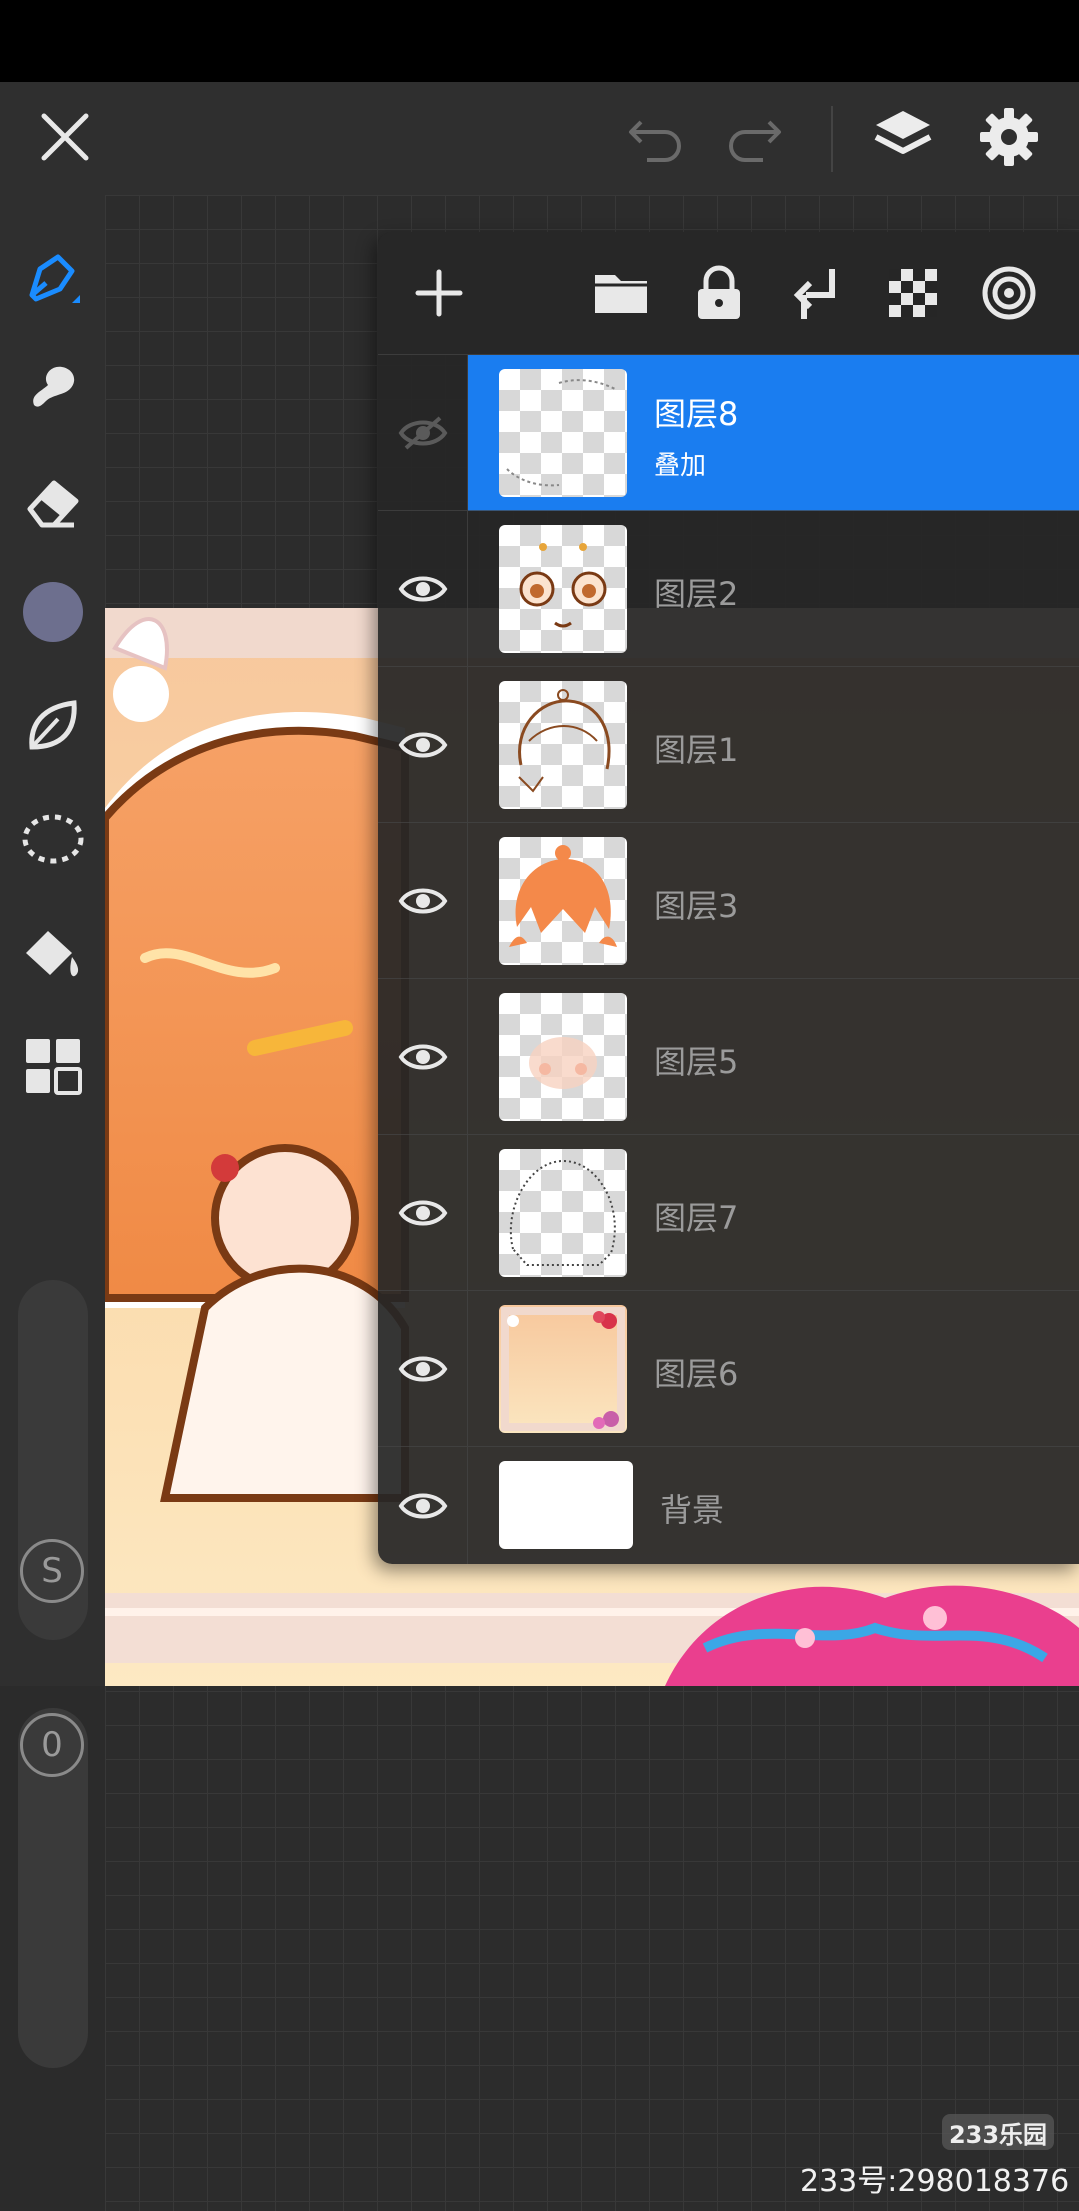  I want to click on layer-row-5: 图层5, so click(728, 1056).